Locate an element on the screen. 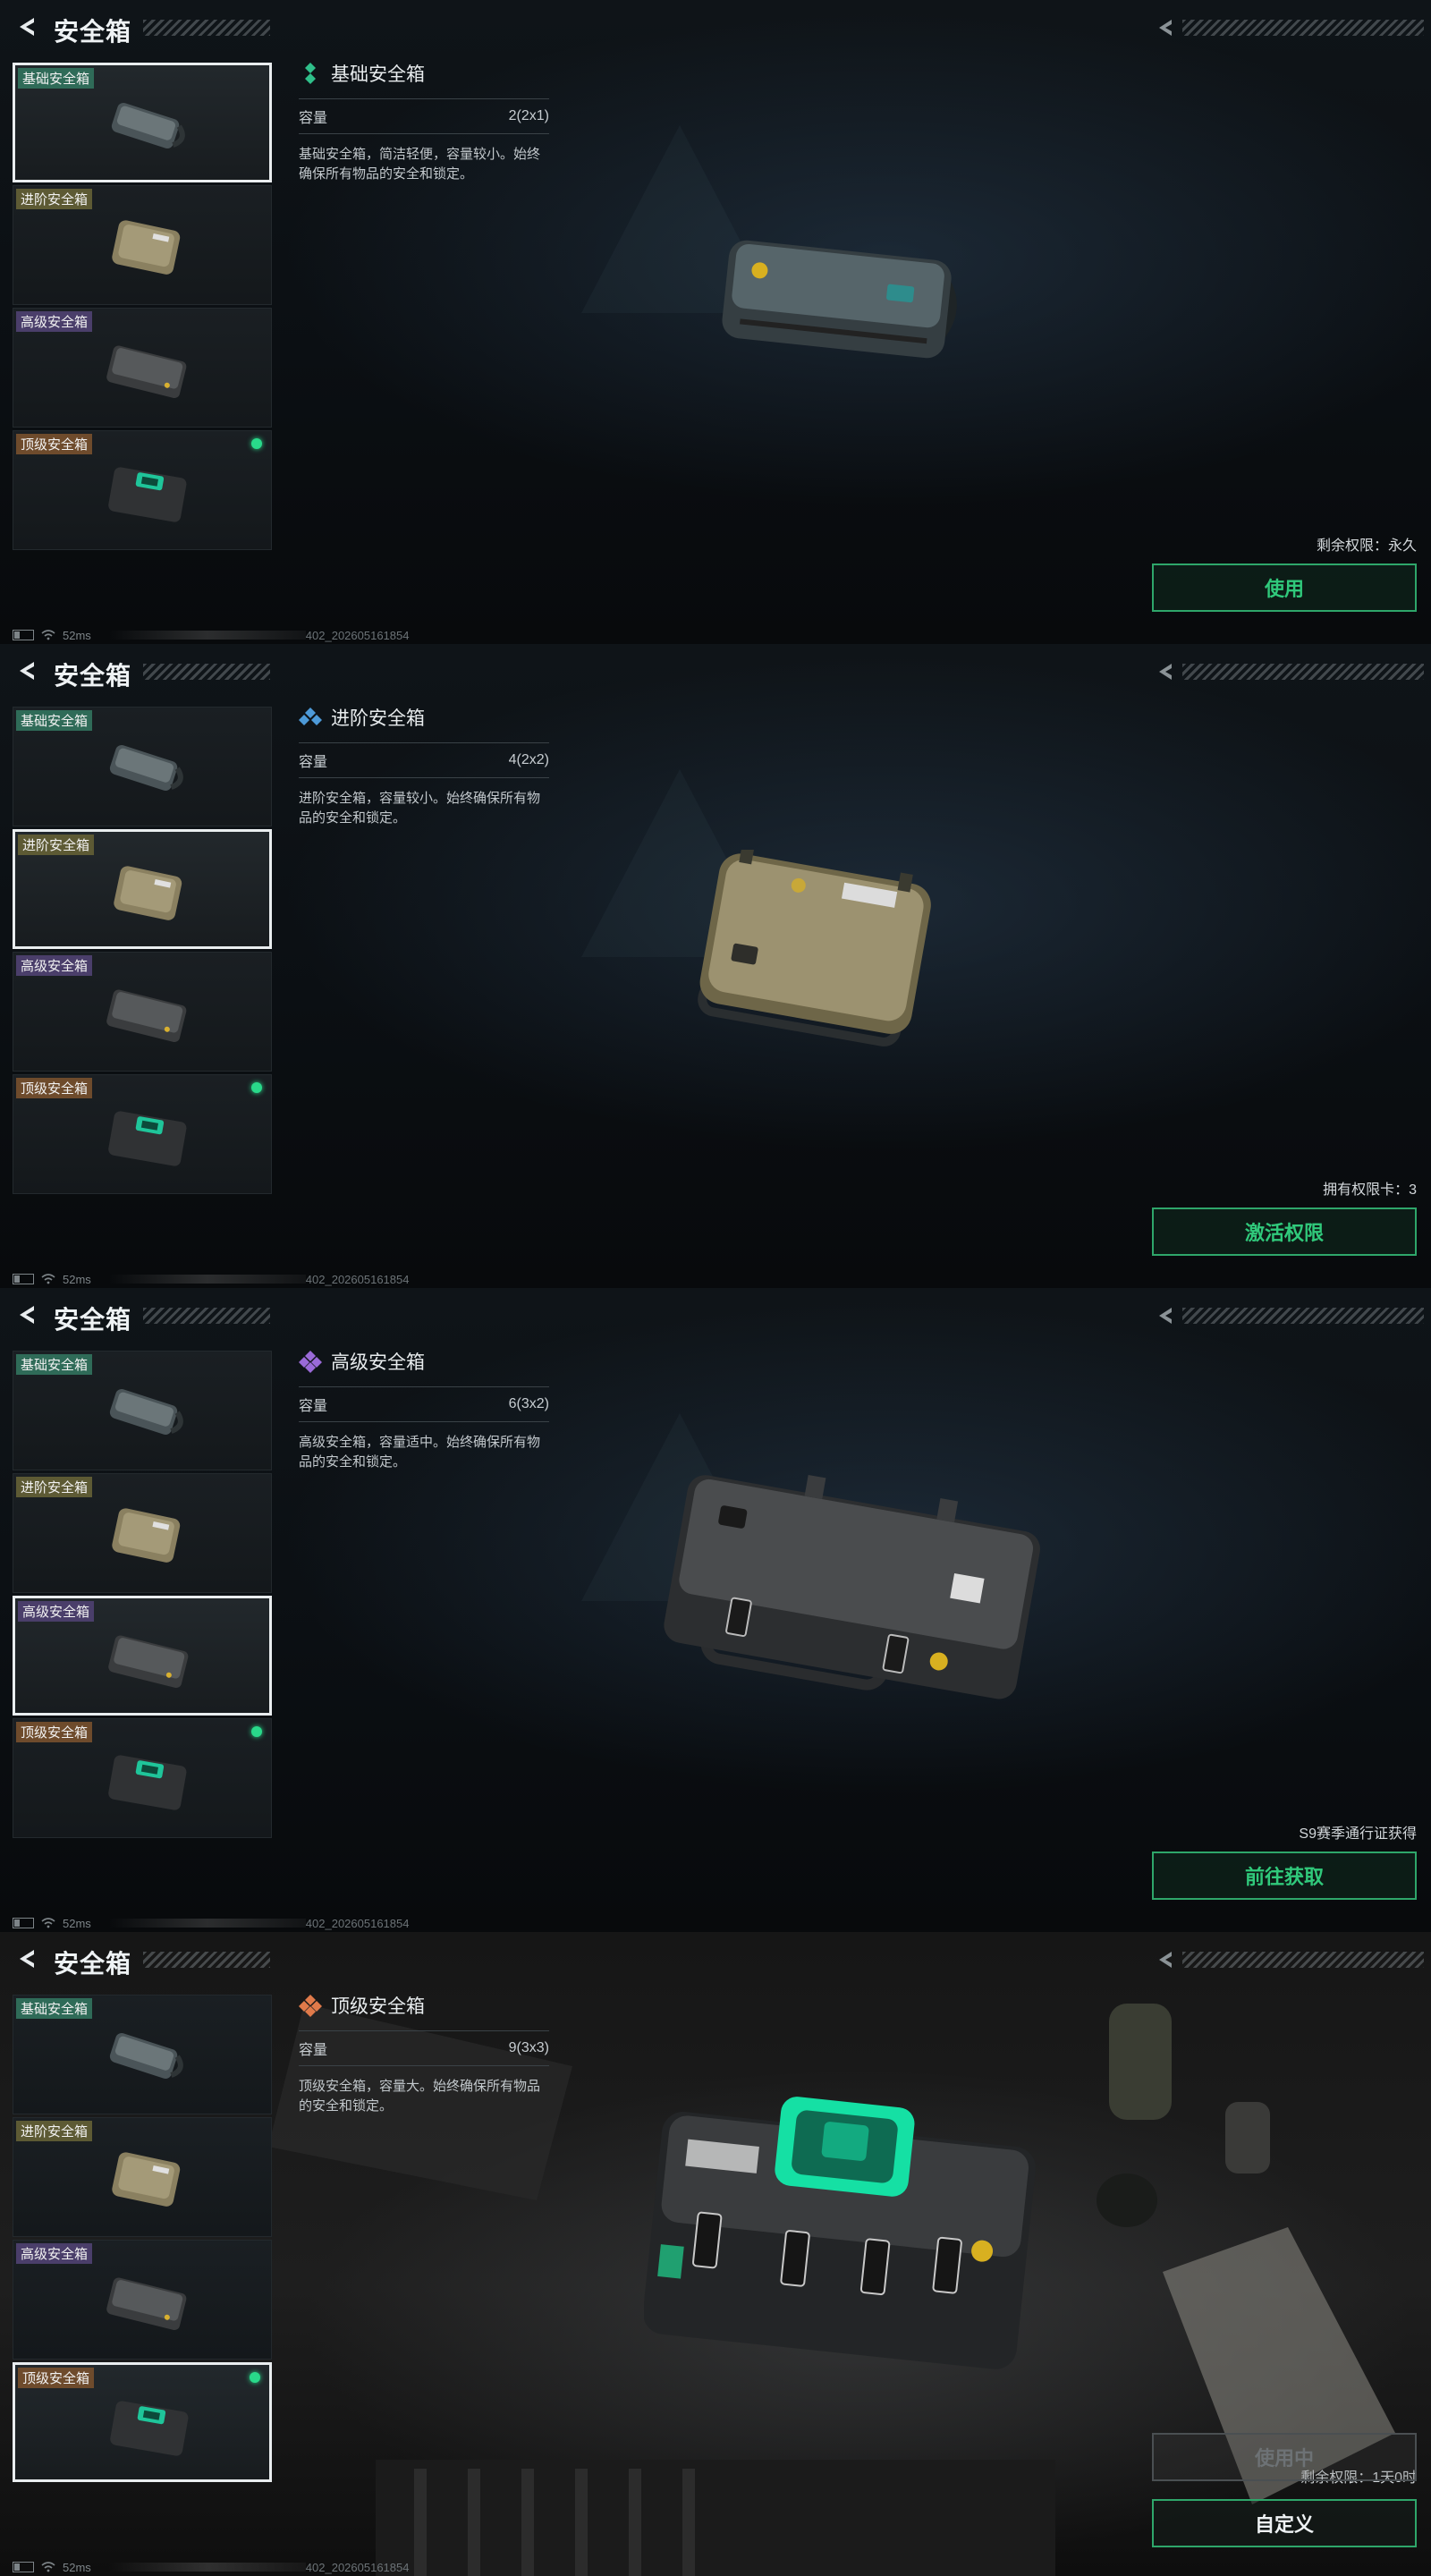 This screenshot has height=2576, width=1431. case-name: 进阶安全箱 is located at coordinates (378, 718).